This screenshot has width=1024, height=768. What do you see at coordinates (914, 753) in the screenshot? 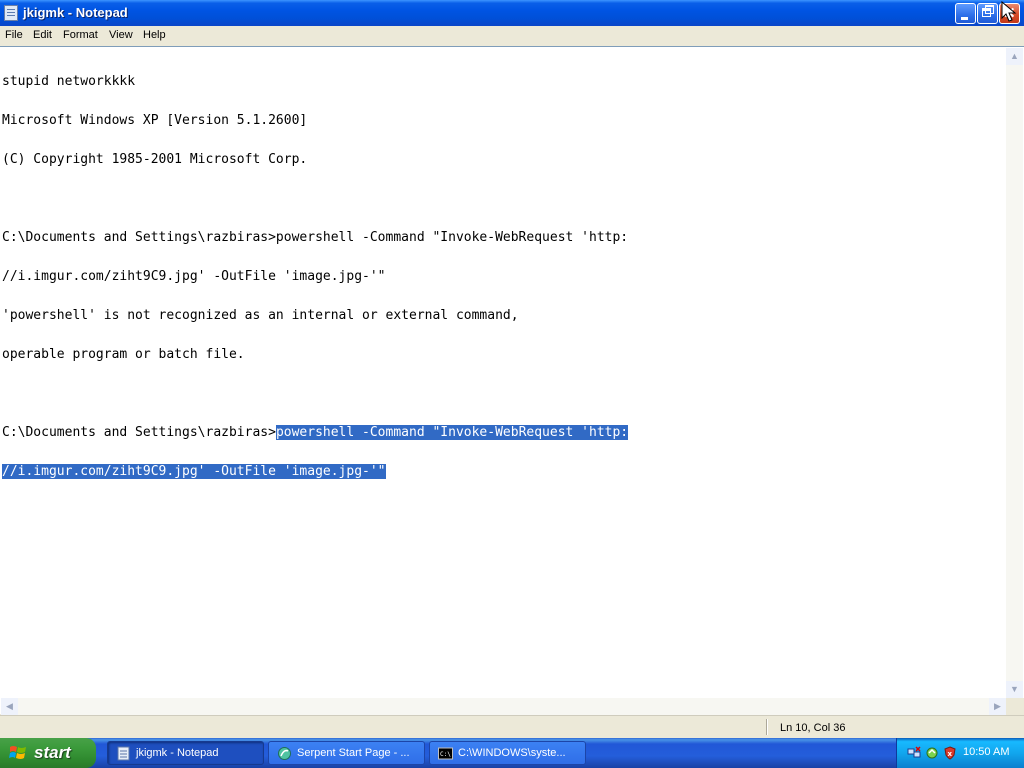
I see `network-icon` at bounding box center [914, 753].